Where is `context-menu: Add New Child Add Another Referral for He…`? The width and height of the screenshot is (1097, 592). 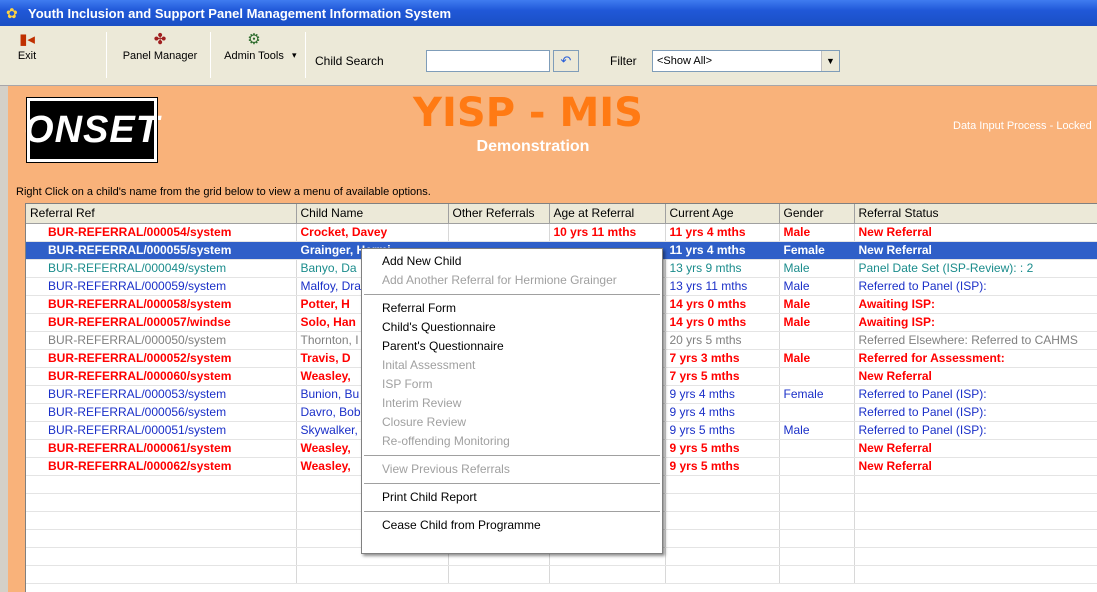 context-menu: Add New Child Add Another Referral for He… is located at coordinates (512, 401).